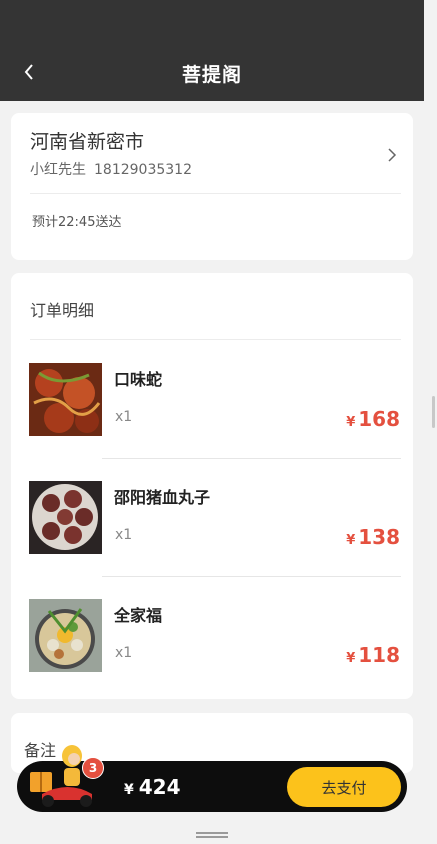  I want to click on dish-image-kouweishe, so click(65, 399).